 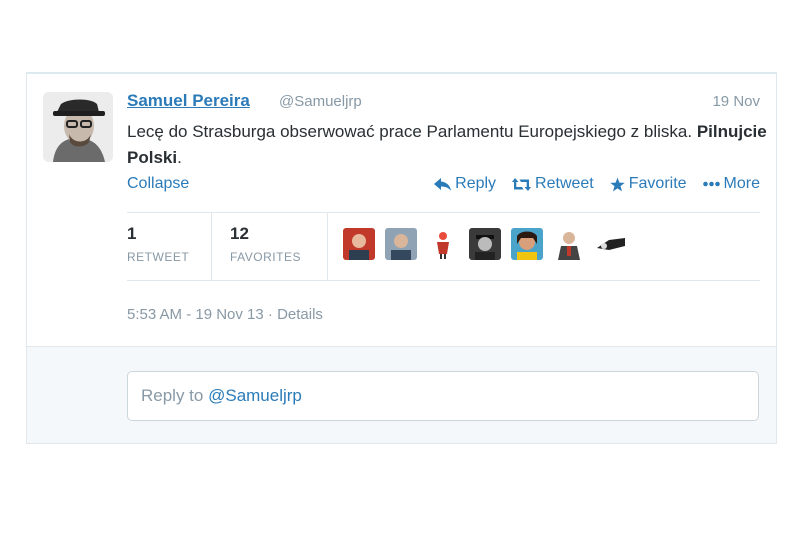 What do you see at coordinates (175, 395) in the screenshot?
I see `reply-placeholder: Reply to` at bounding box center [175, 395].